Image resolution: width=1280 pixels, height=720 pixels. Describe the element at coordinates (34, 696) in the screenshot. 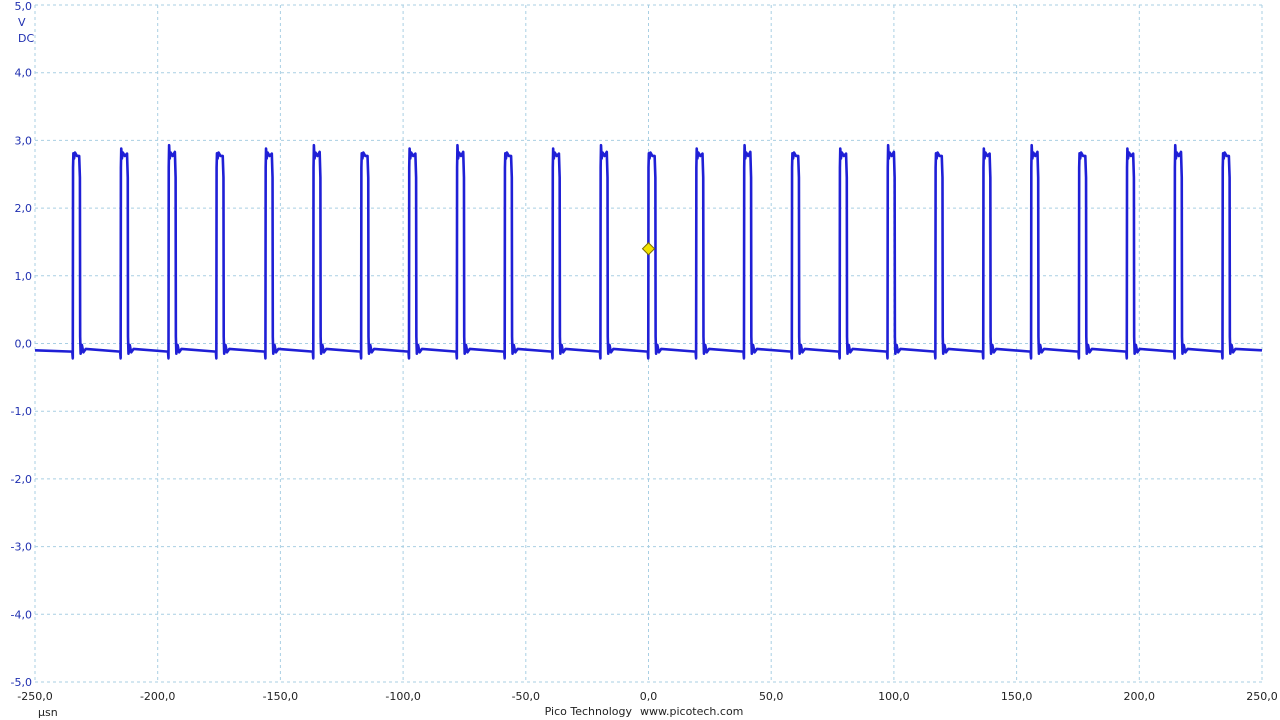

I see `x-tick-label: -250,0` at that location.